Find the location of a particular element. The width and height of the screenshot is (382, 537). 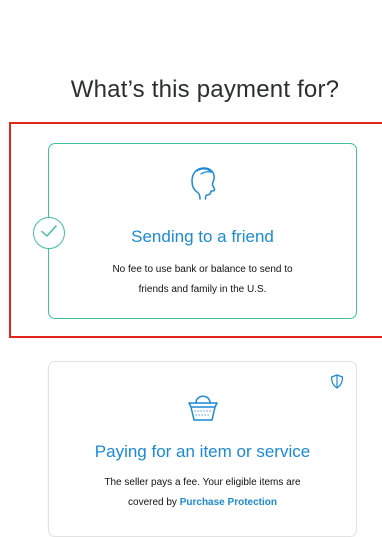

checkmark-icon is located at coordinates (49, 233).